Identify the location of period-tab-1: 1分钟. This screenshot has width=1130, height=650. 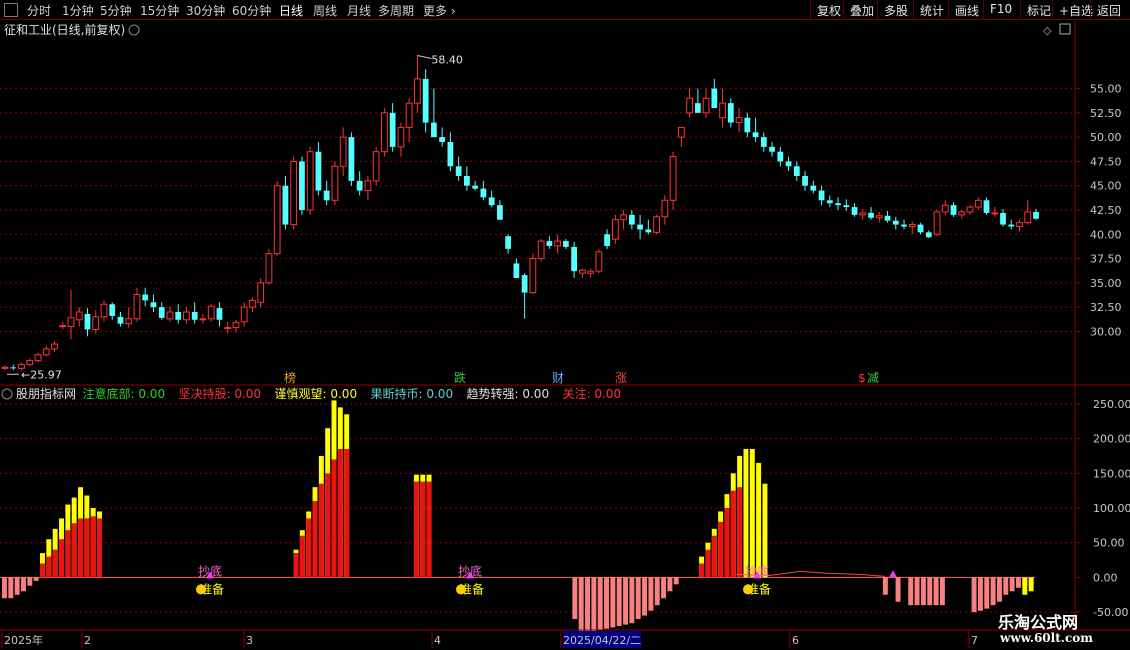
(78, 10).